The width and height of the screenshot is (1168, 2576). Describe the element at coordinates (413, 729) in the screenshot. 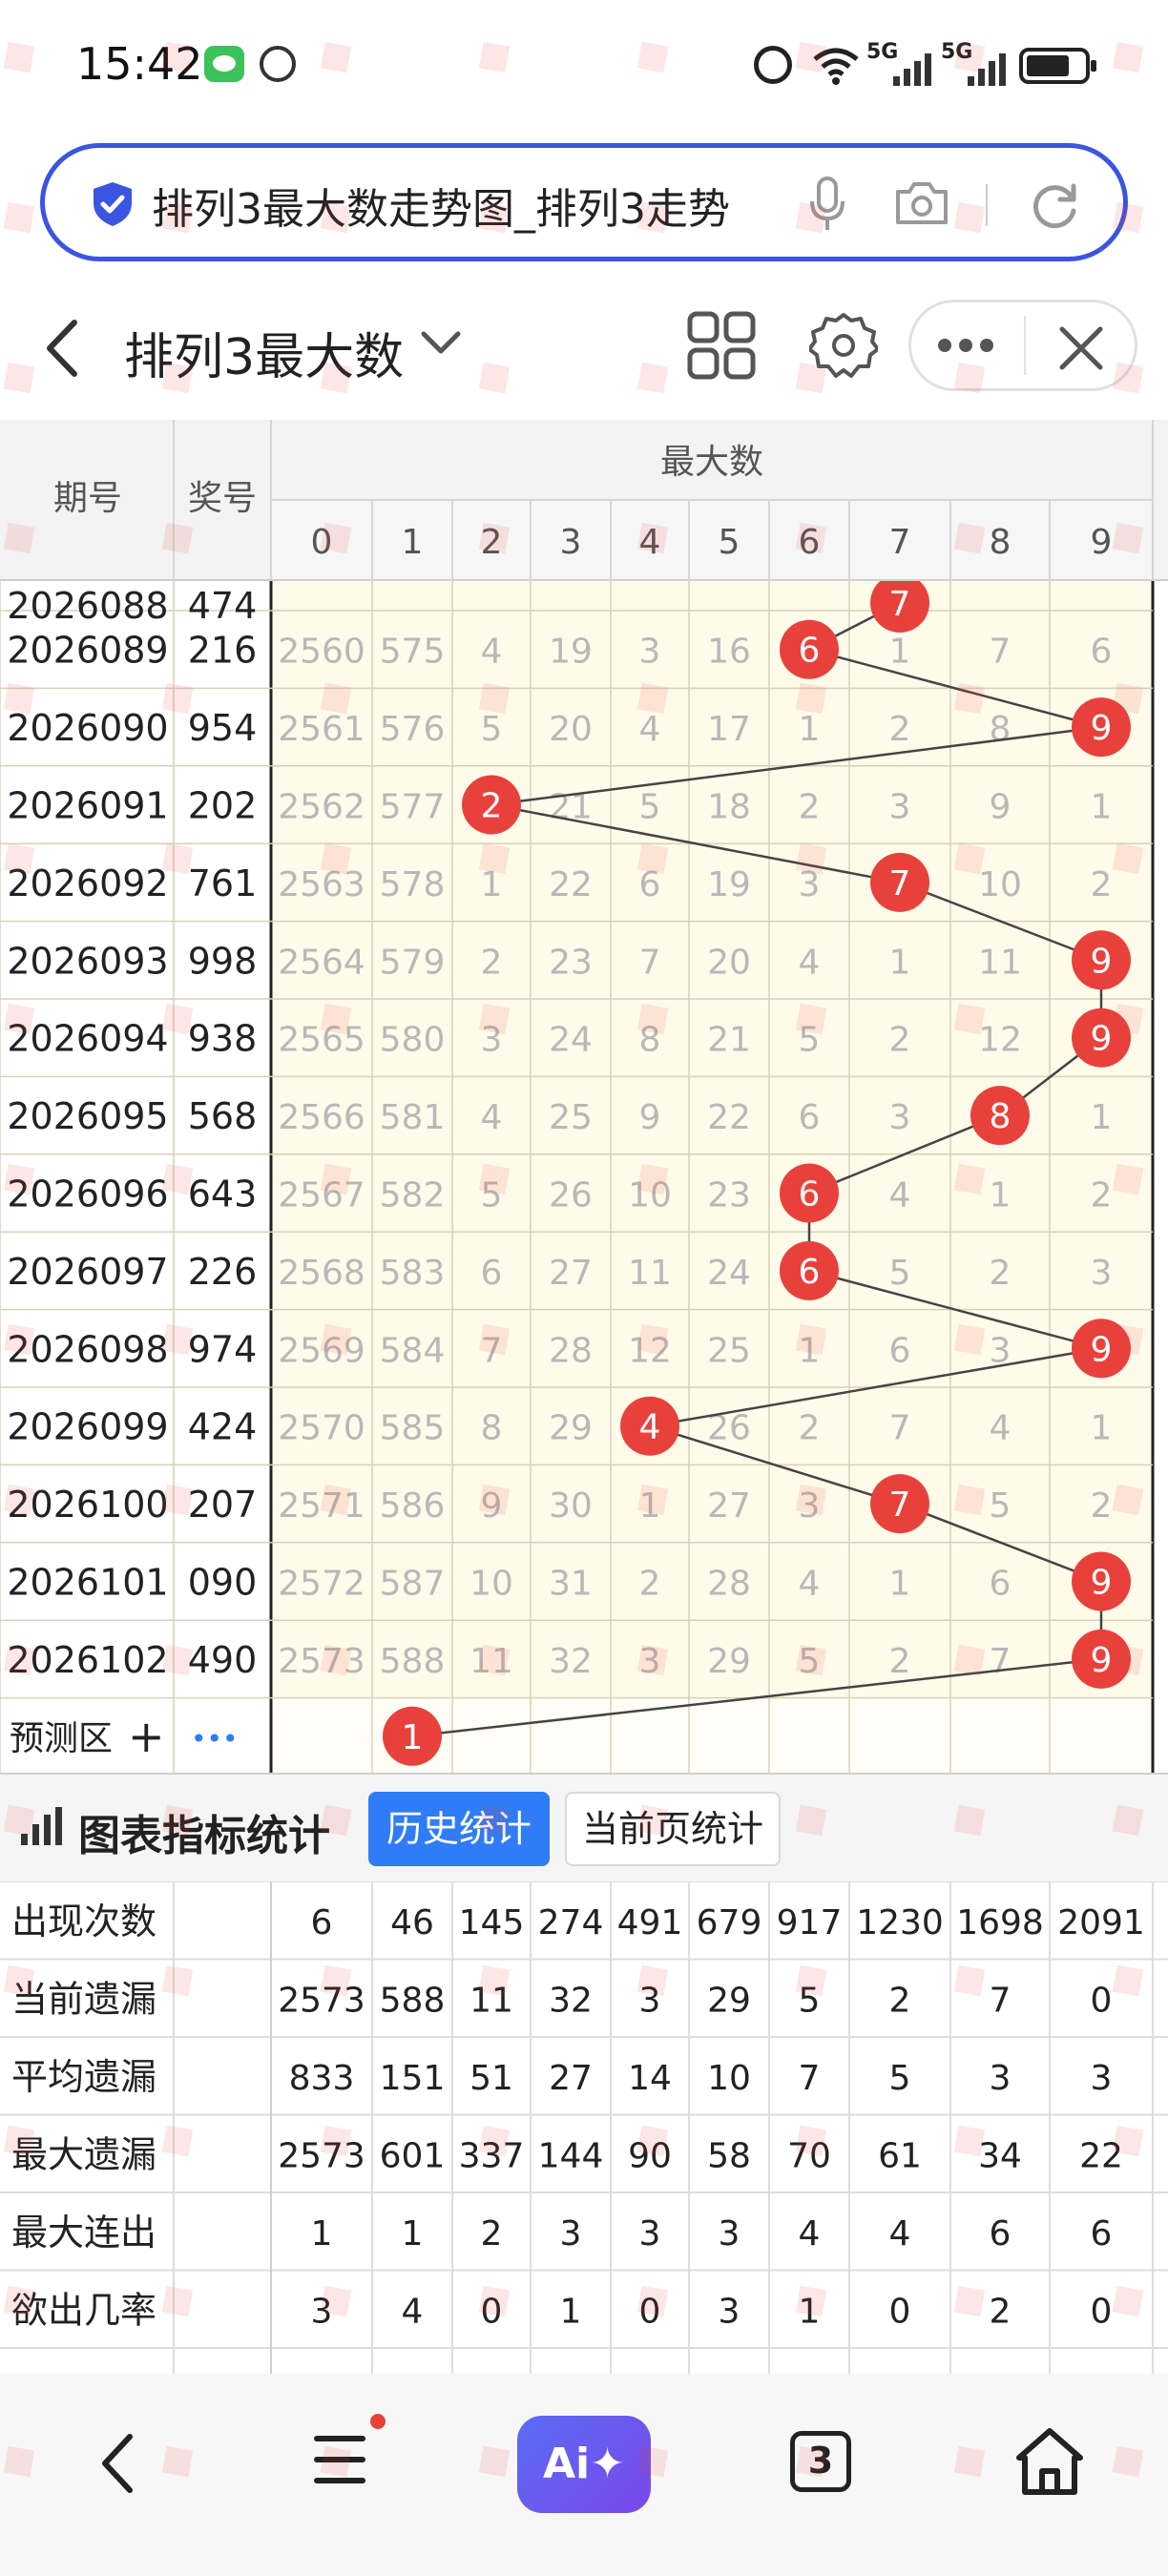

I see `omission-cell: 576` at that location.